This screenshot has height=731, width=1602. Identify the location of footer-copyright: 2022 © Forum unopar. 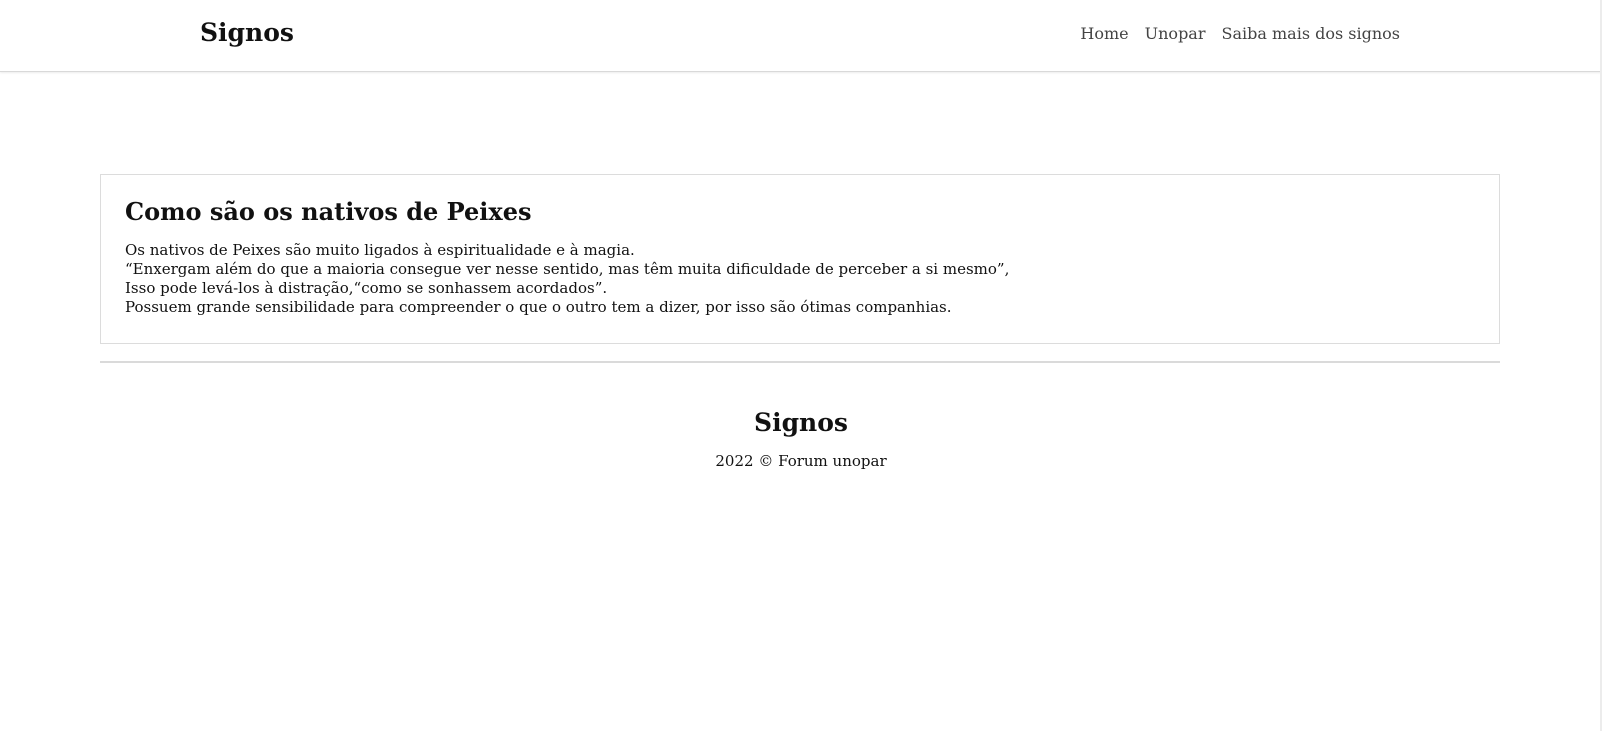
(801, 461).